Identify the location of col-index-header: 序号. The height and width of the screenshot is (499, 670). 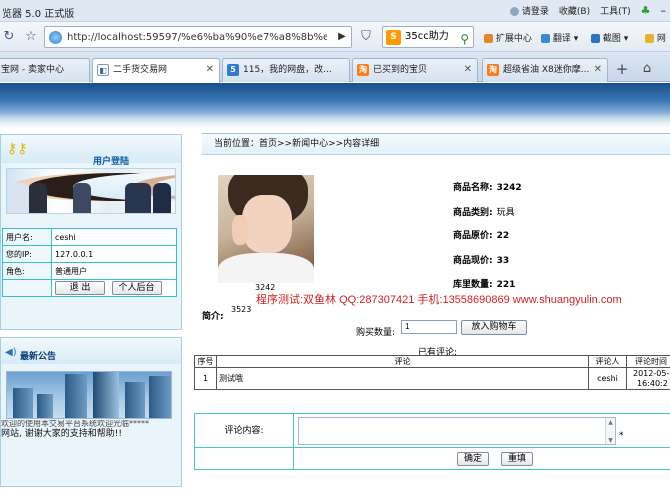
(205, 361).